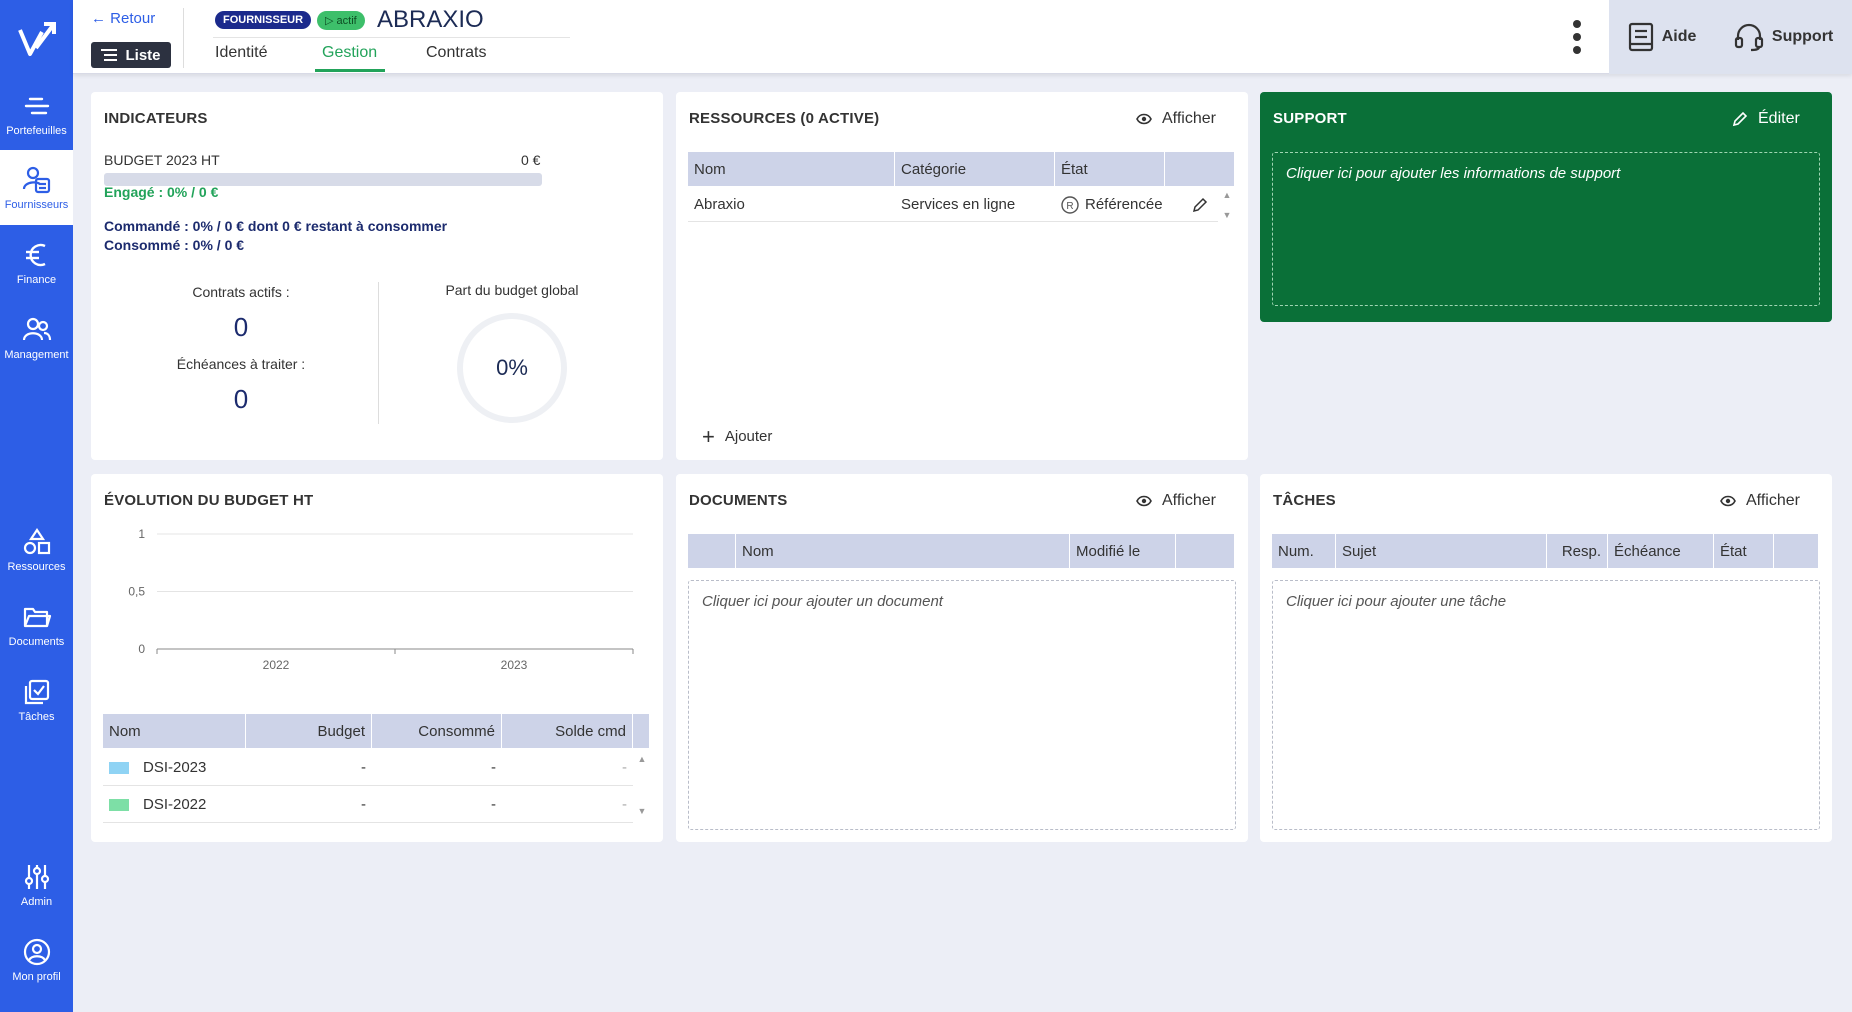 This screenshot has height=1012, width=1852. Describe the element at coordinates (1304, 500) in the screenshot. I see `card-title: TÂCHES` at that location.